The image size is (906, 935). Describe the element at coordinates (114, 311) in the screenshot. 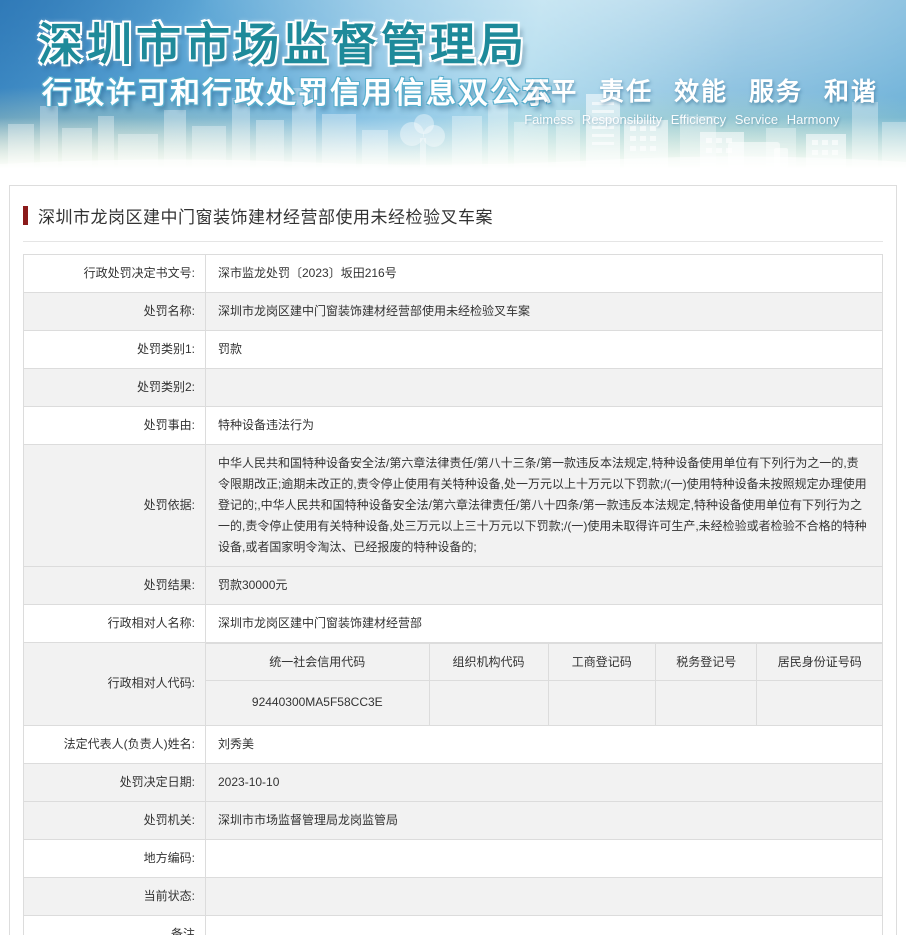

I see `row-label: 处罚名称:` at that location.